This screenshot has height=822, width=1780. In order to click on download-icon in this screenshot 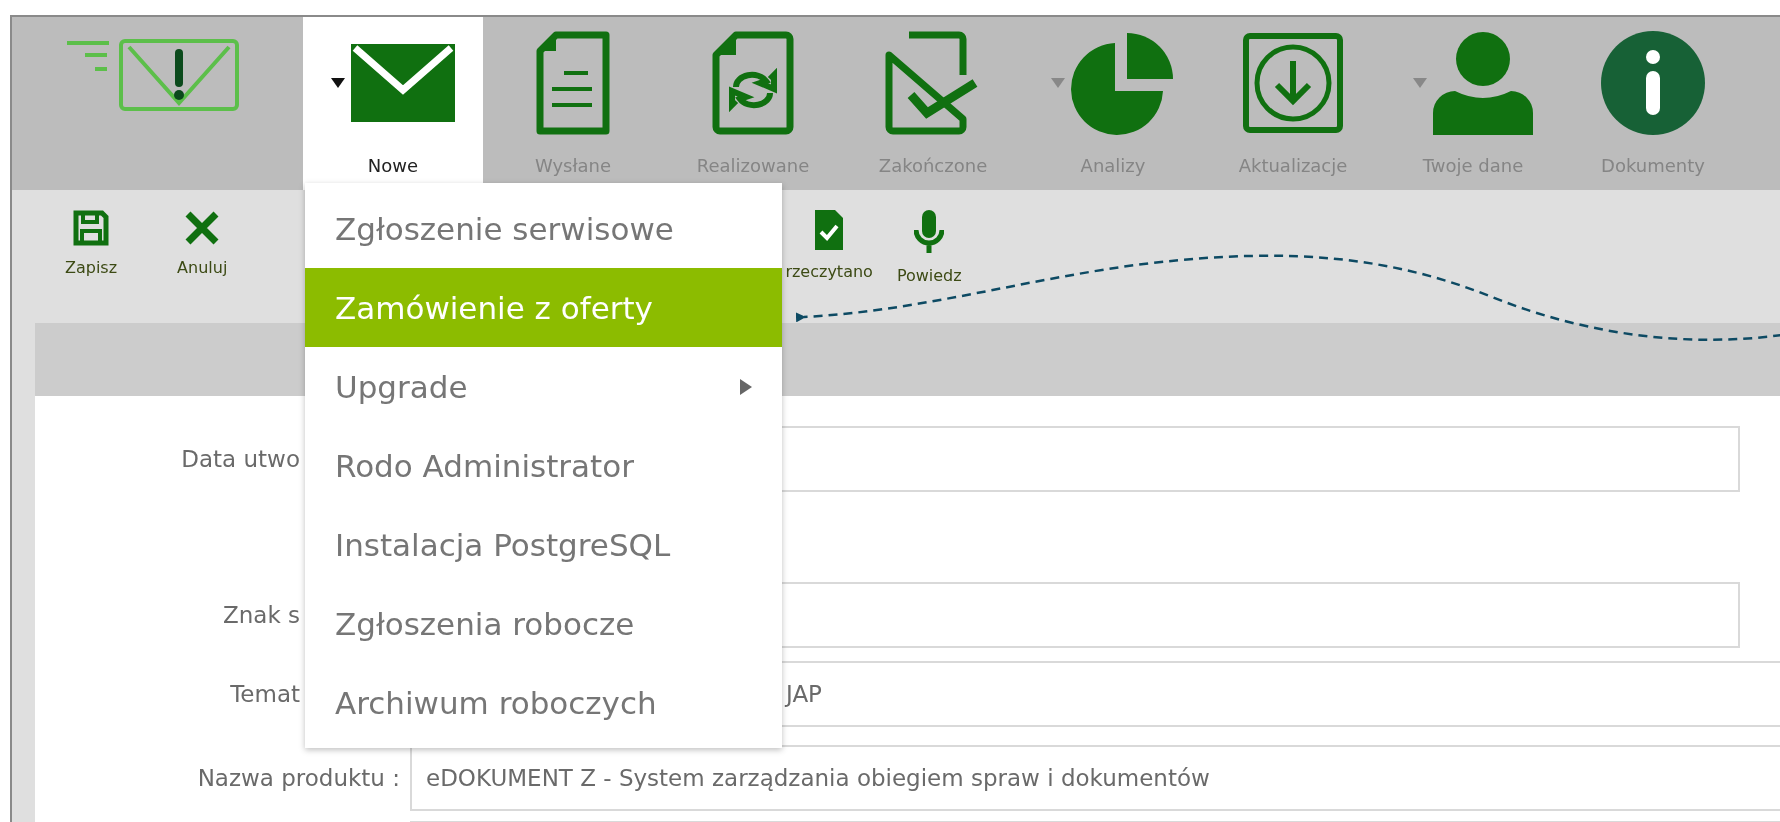, I will do `click(1293, 83)`.